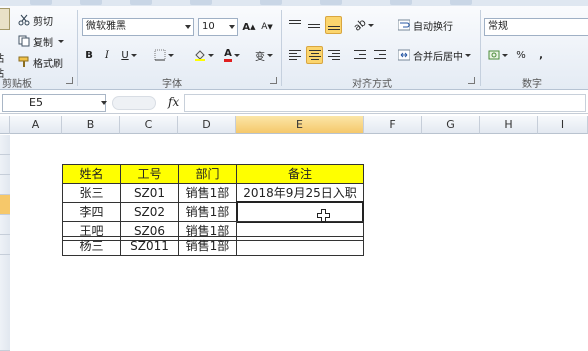 The width and height of the screenshot is (588, 351). Describe the element at coordinates (35, 20) in the screenshot. I see `cut-button: 剪切` at that location.